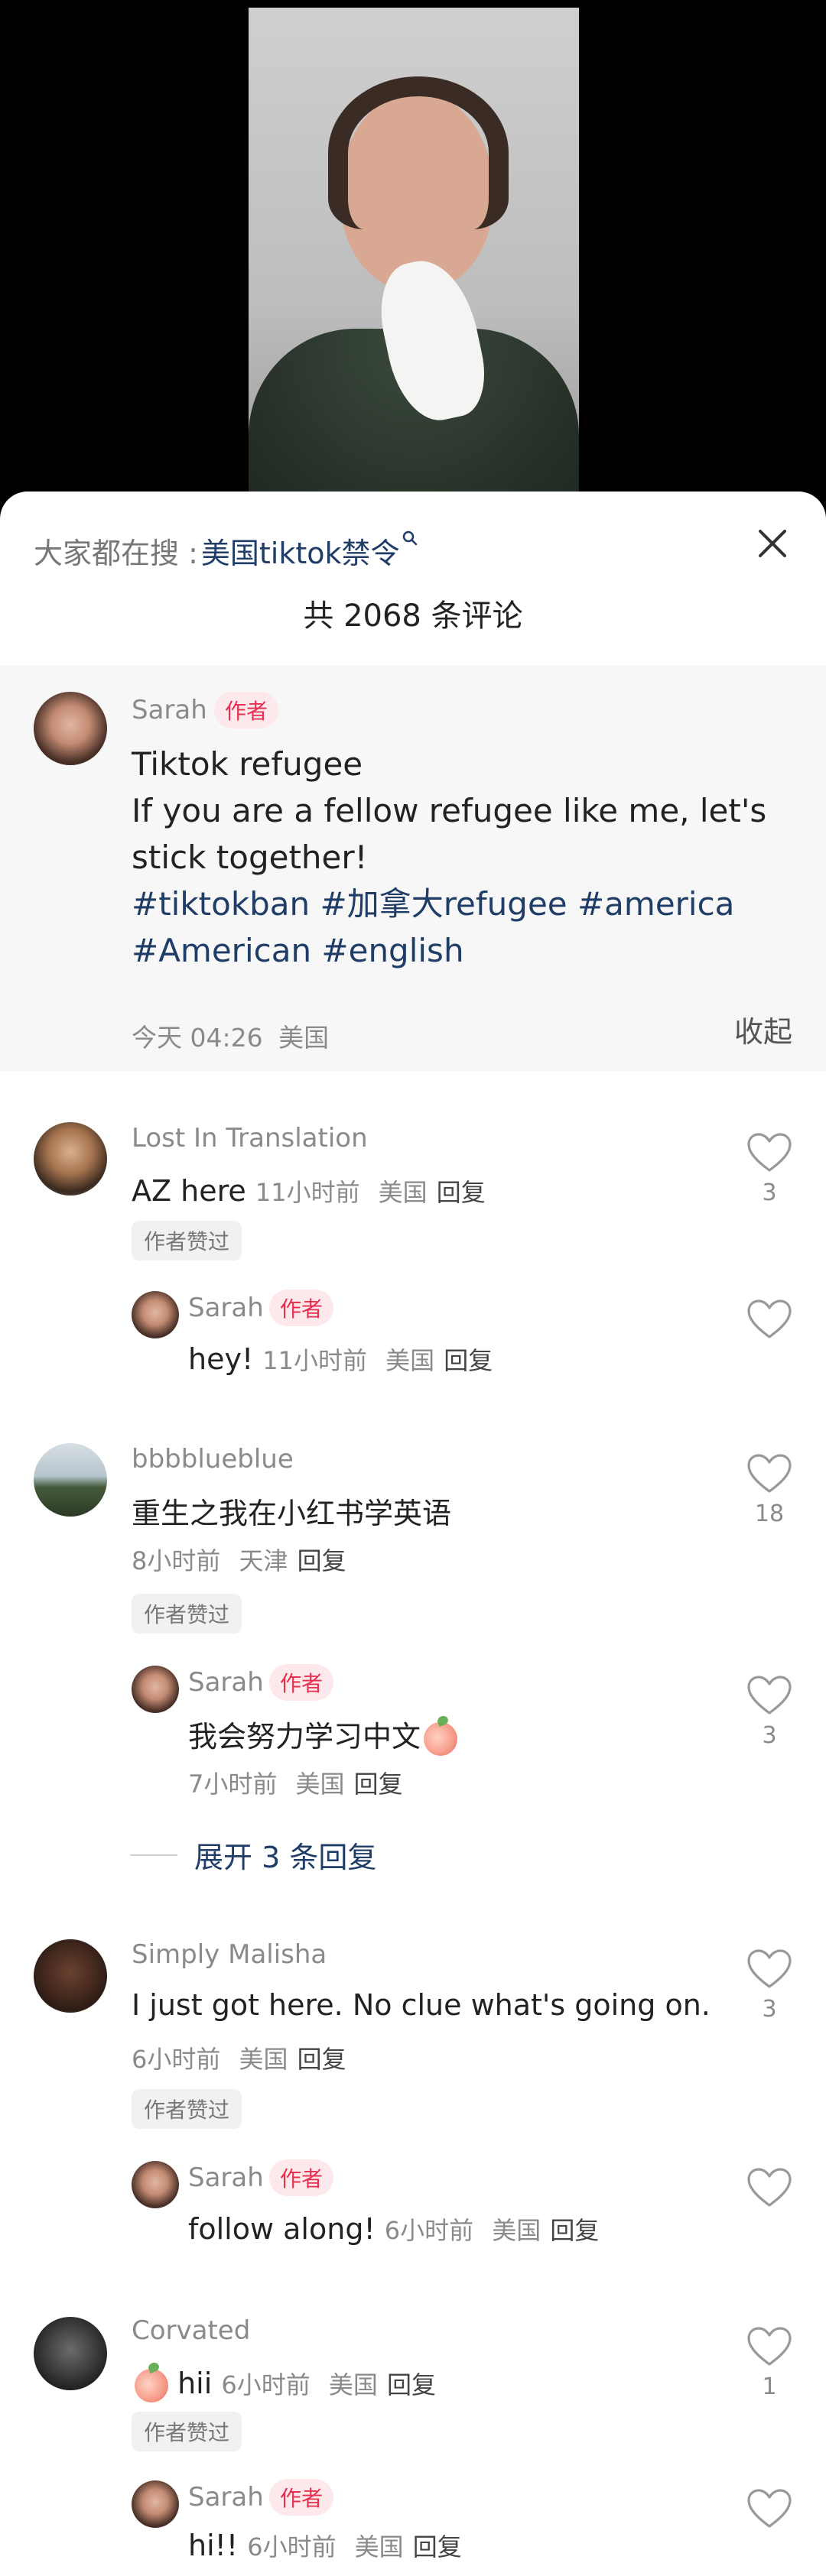 Image resolution: width=826 pixels, height=2576 pixels. I want to click on reply-time: 7小时前, so click(233, 1784).